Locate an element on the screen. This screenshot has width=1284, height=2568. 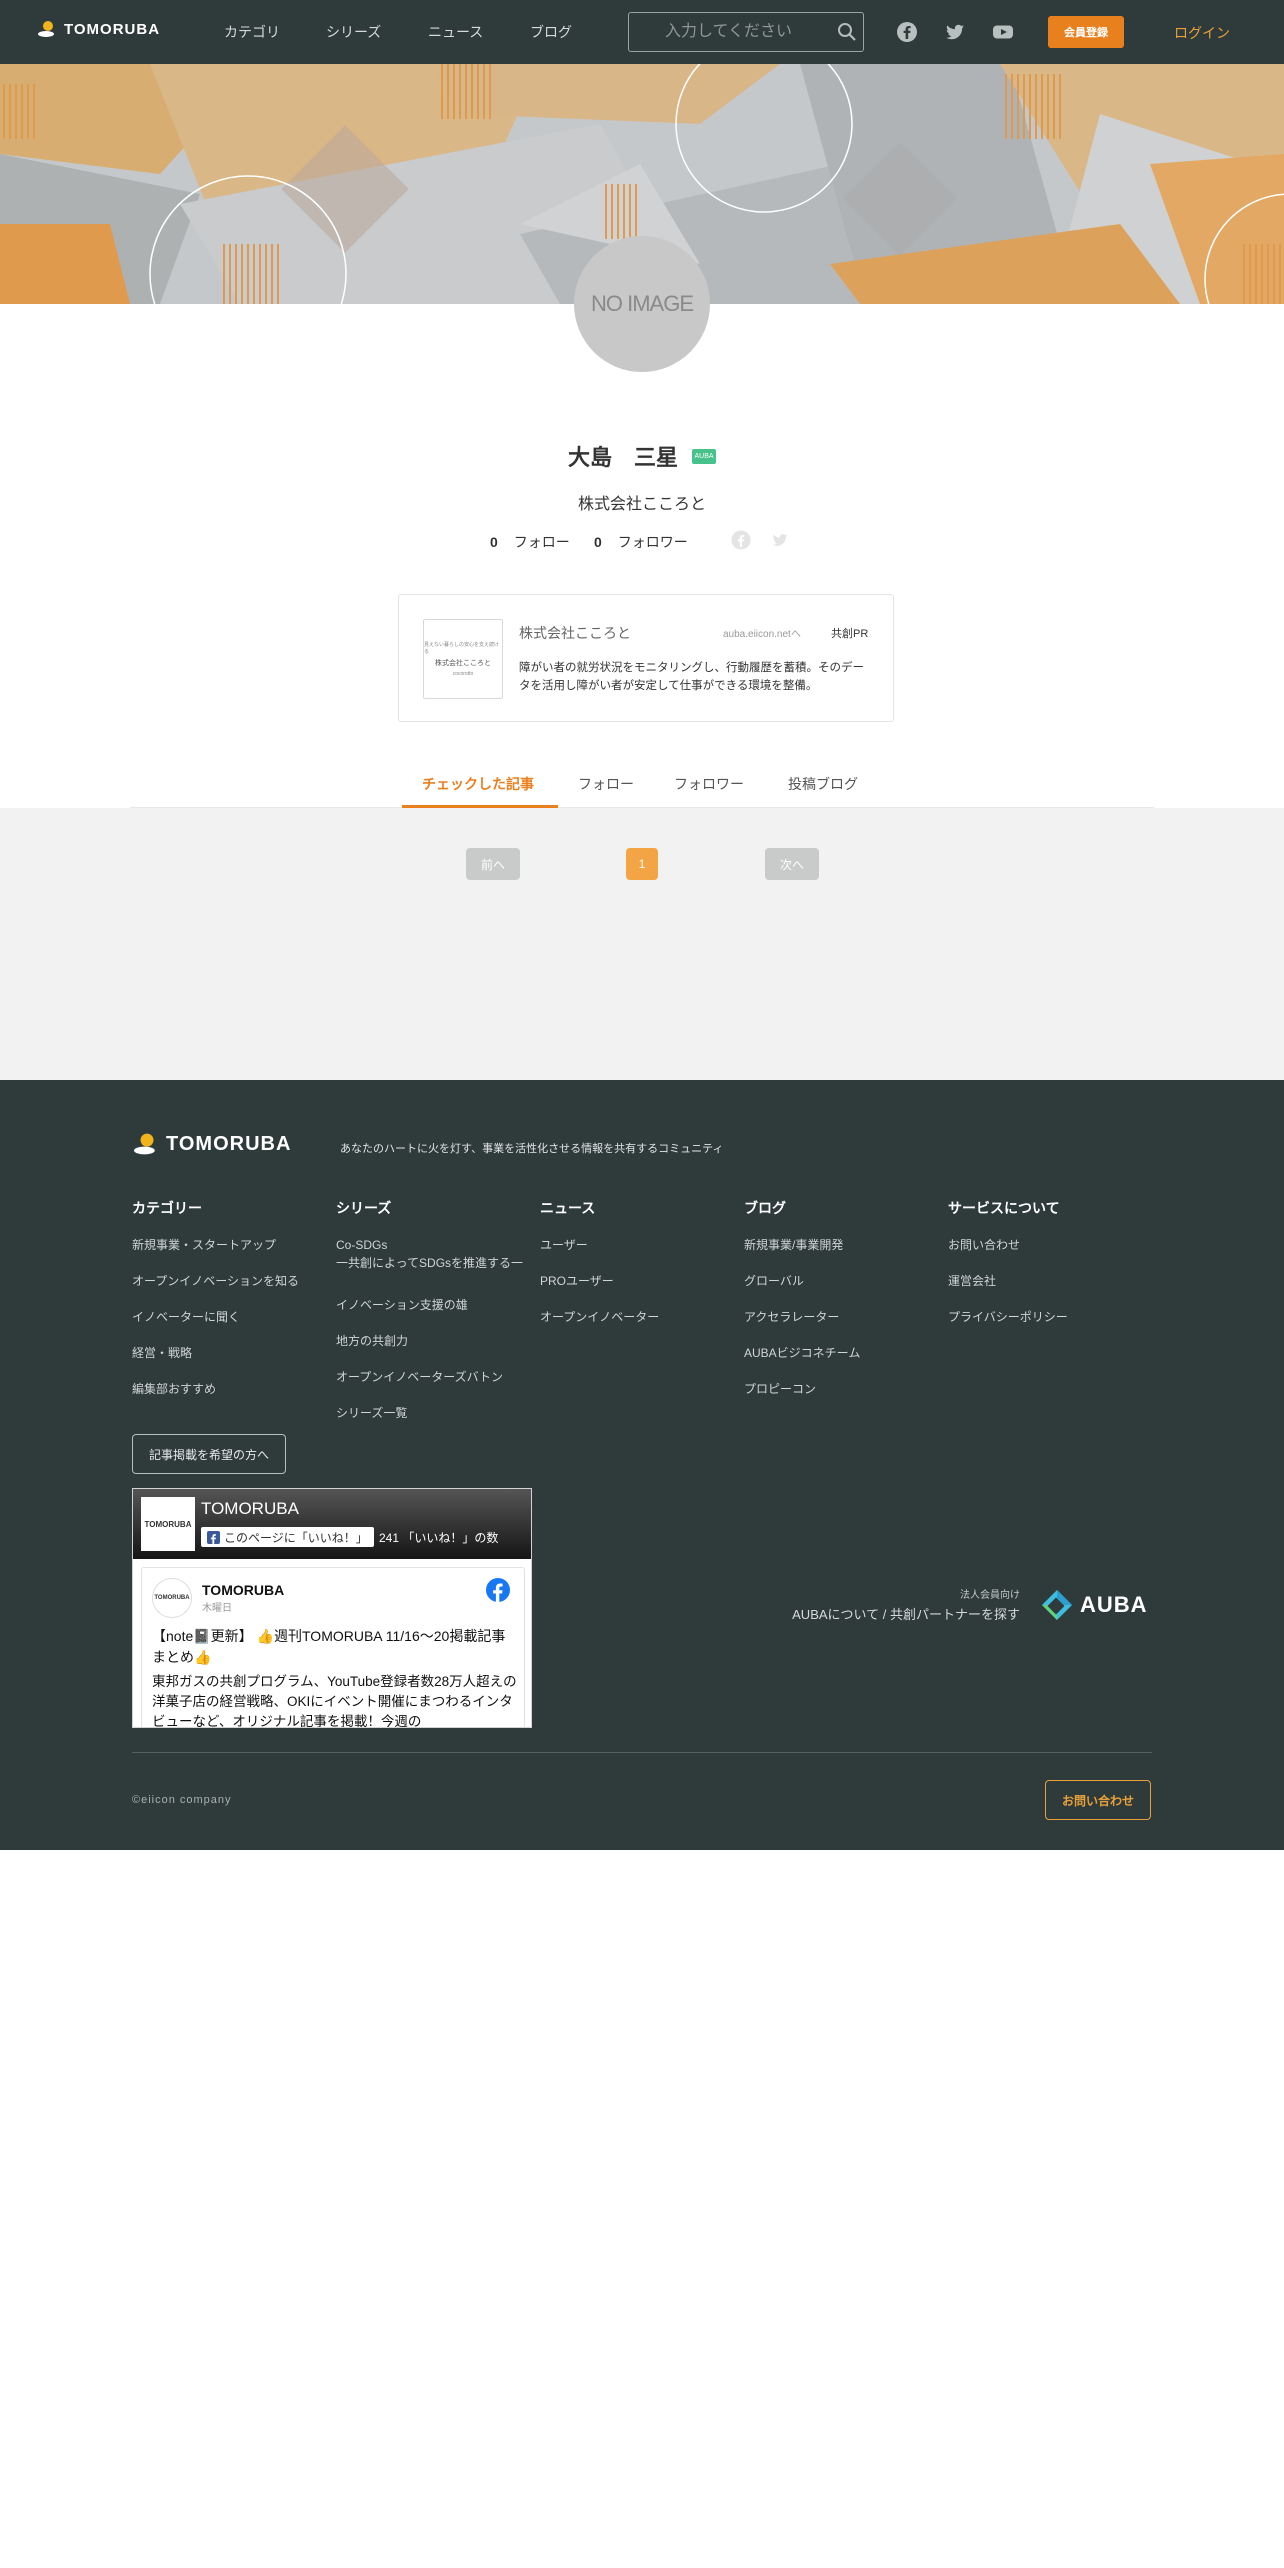
footer-link-open-innovation: オープンイノベーションを知る is located at coordinates (215, 1280).